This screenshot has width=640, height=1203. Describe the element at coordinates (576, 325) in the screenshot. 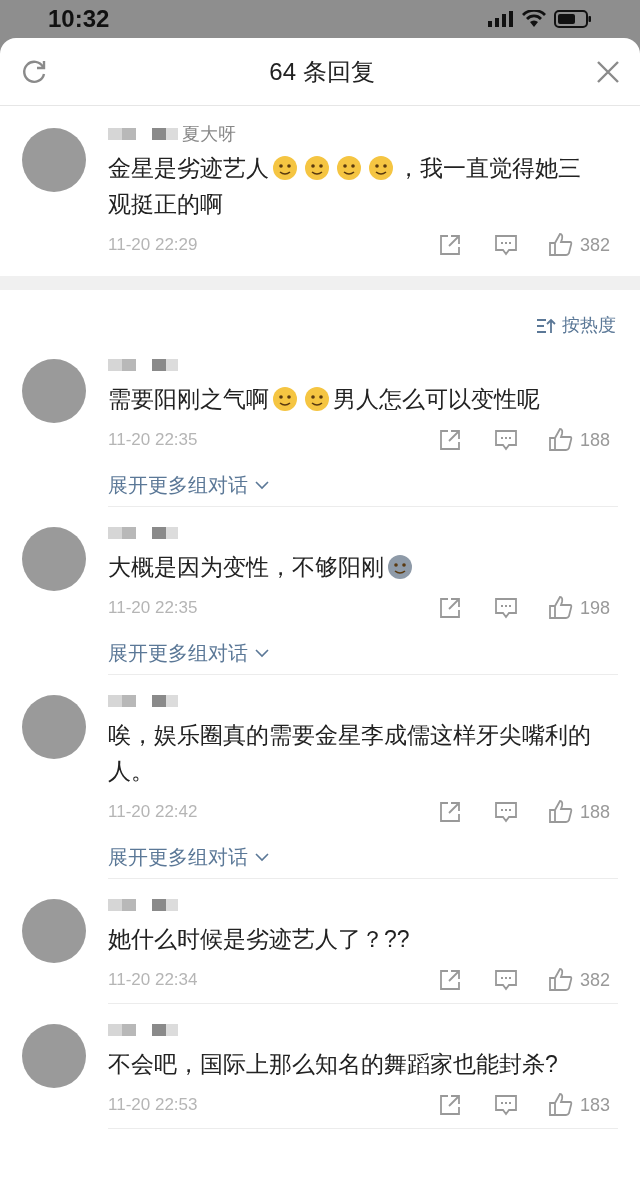

I see `sort-button: 按热度` at that location.